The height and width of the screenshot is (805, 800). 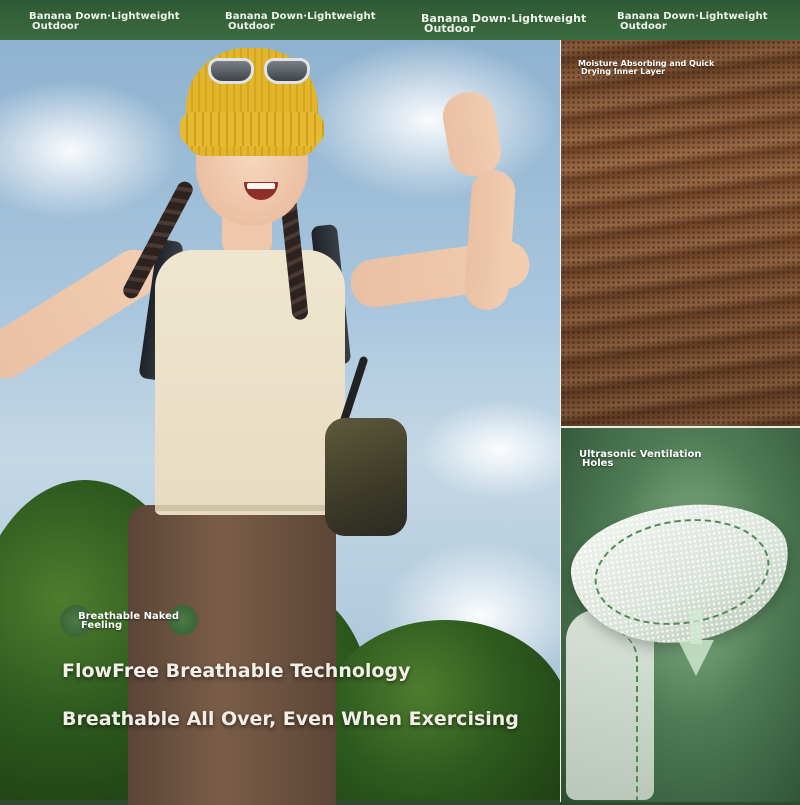 I want to click on fabric-label-line2: Drying Inner Layer, so click(x=623, y=71).